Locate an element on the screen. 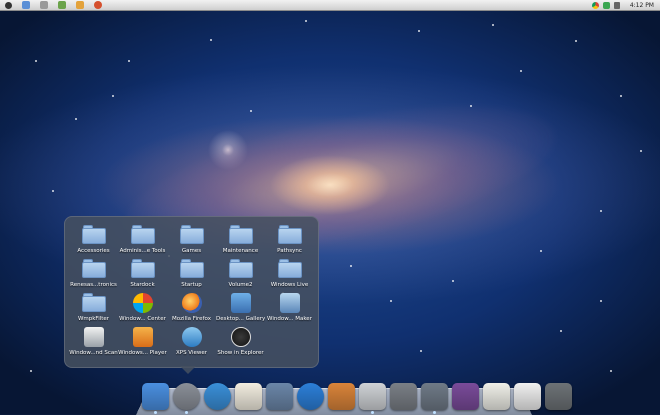 This screenshot has height=415, width=660. dock-item-itunes is located at coordinates (310, 396).